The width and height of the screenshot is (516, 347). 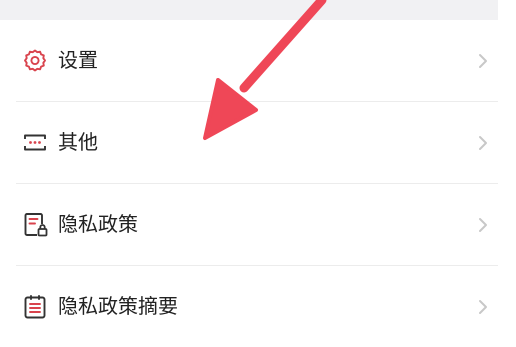 I want to click on menu-item-label: 设置, so click(x=78, y=60).